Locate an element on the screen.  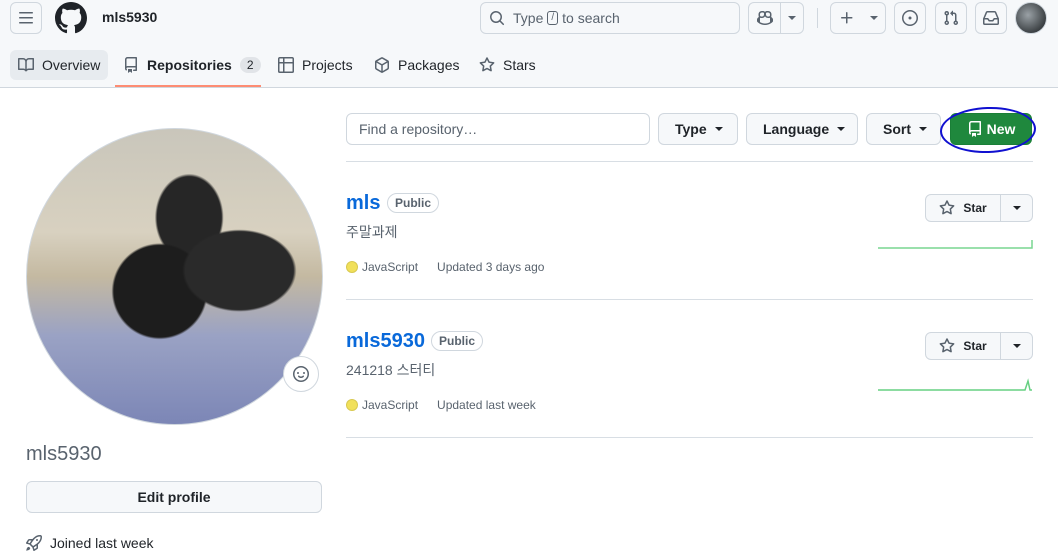
inbox-button is located at coordinates (991, 18).